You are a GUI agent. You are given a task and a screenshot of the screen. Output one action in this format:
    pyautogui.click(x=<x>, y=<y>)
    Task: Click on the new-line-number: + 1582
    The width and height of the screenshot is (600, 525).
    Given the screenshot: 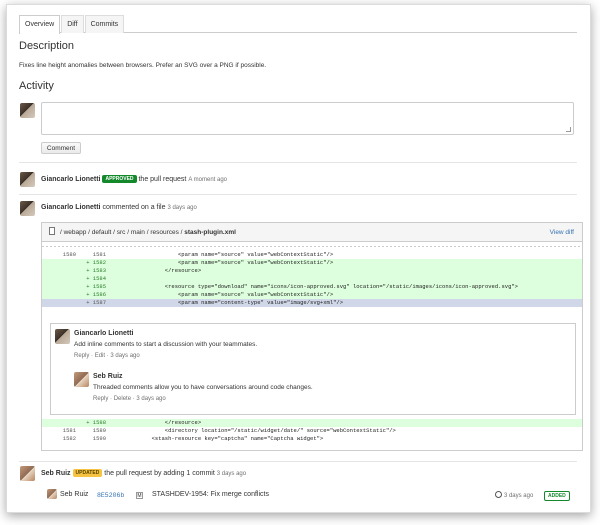 What is the action you would take?
    pyautogui.click(x=96, y=262)
    